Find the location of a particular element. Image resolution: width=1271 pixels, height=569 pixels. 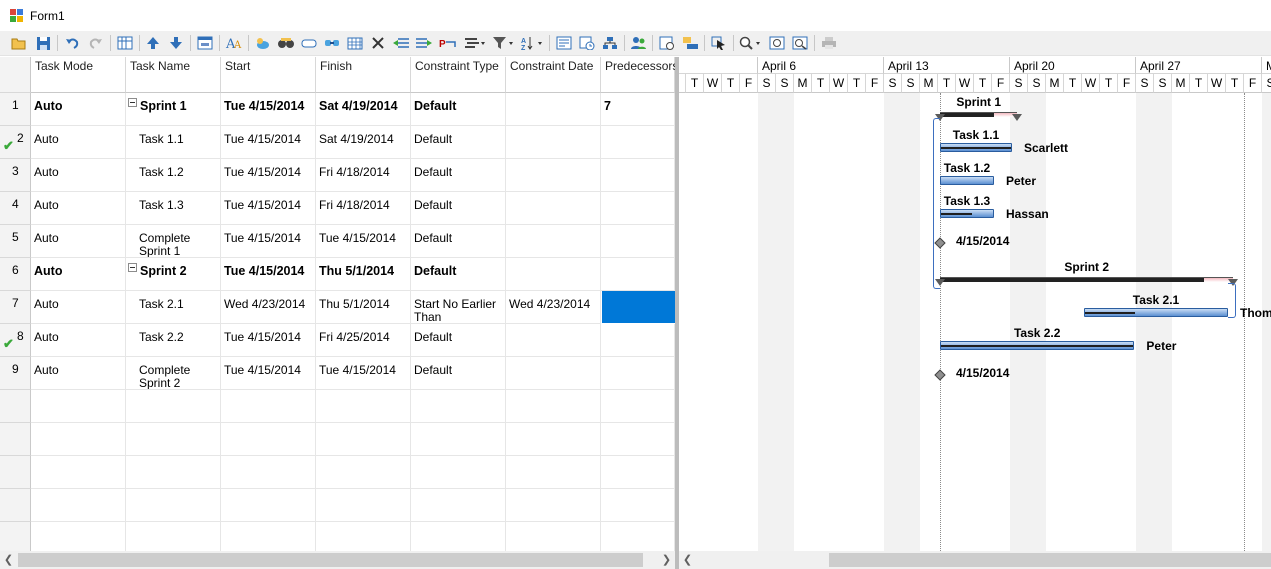

cell-name: Task 2.2 is located at coordinates (173, 340).